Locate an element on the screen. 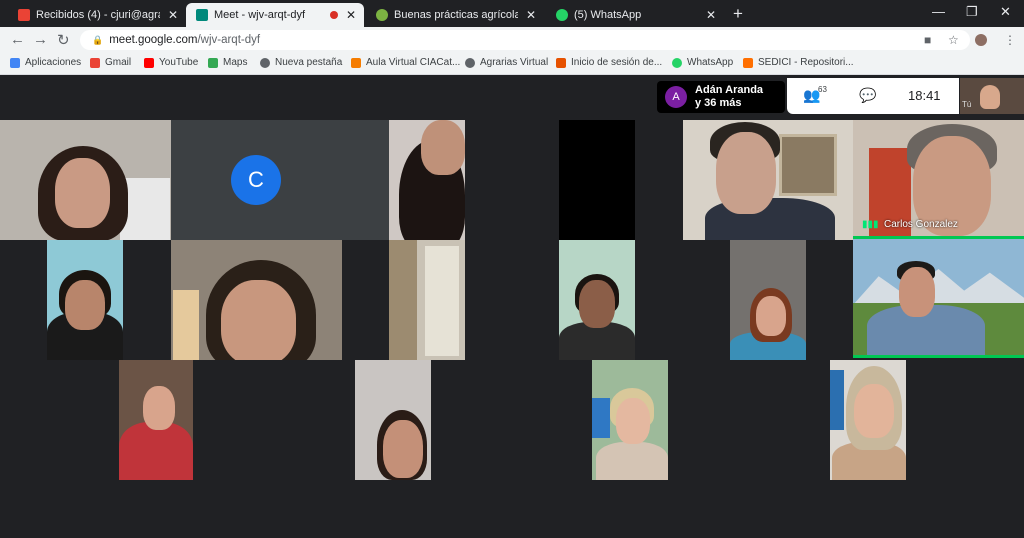 This screenshot has width=1024, height=538. reload-icon: ↻ is located at coordinates (63, 40).